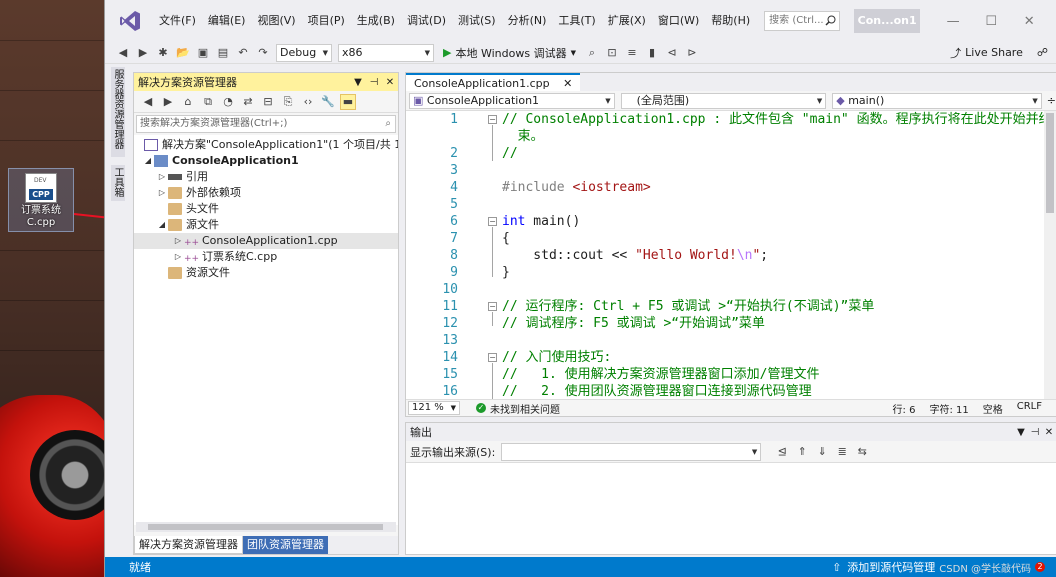 Image resolution: width=1056 pixels, height=577 pixels. I want to click on bookmark-next-icon: ⊳, so click(692, 53).